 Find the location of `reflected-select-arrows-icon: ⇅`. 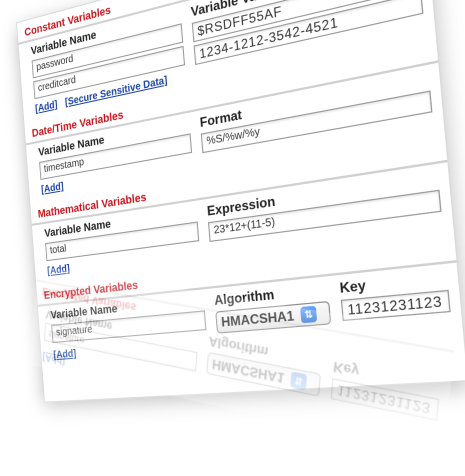

reflected-select-arrows-icon: ⇅ is located at coordinates (299, 381).